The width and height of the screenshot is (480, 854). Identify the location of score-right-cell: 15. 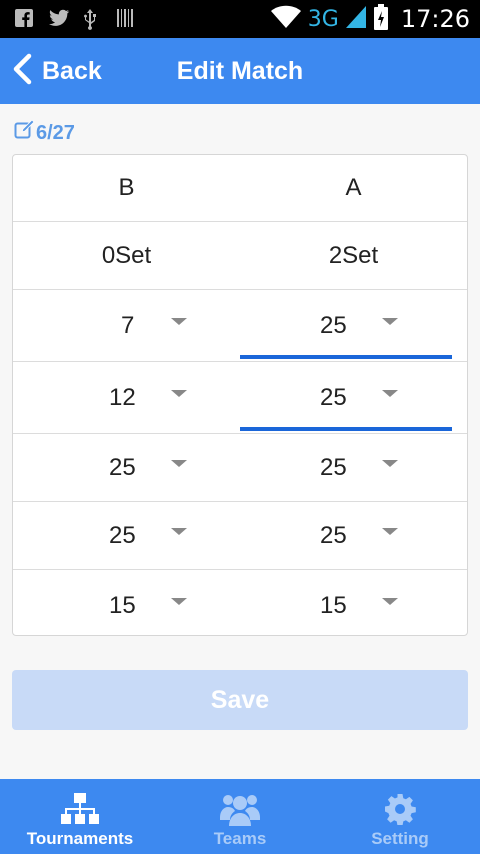
(353, 602).